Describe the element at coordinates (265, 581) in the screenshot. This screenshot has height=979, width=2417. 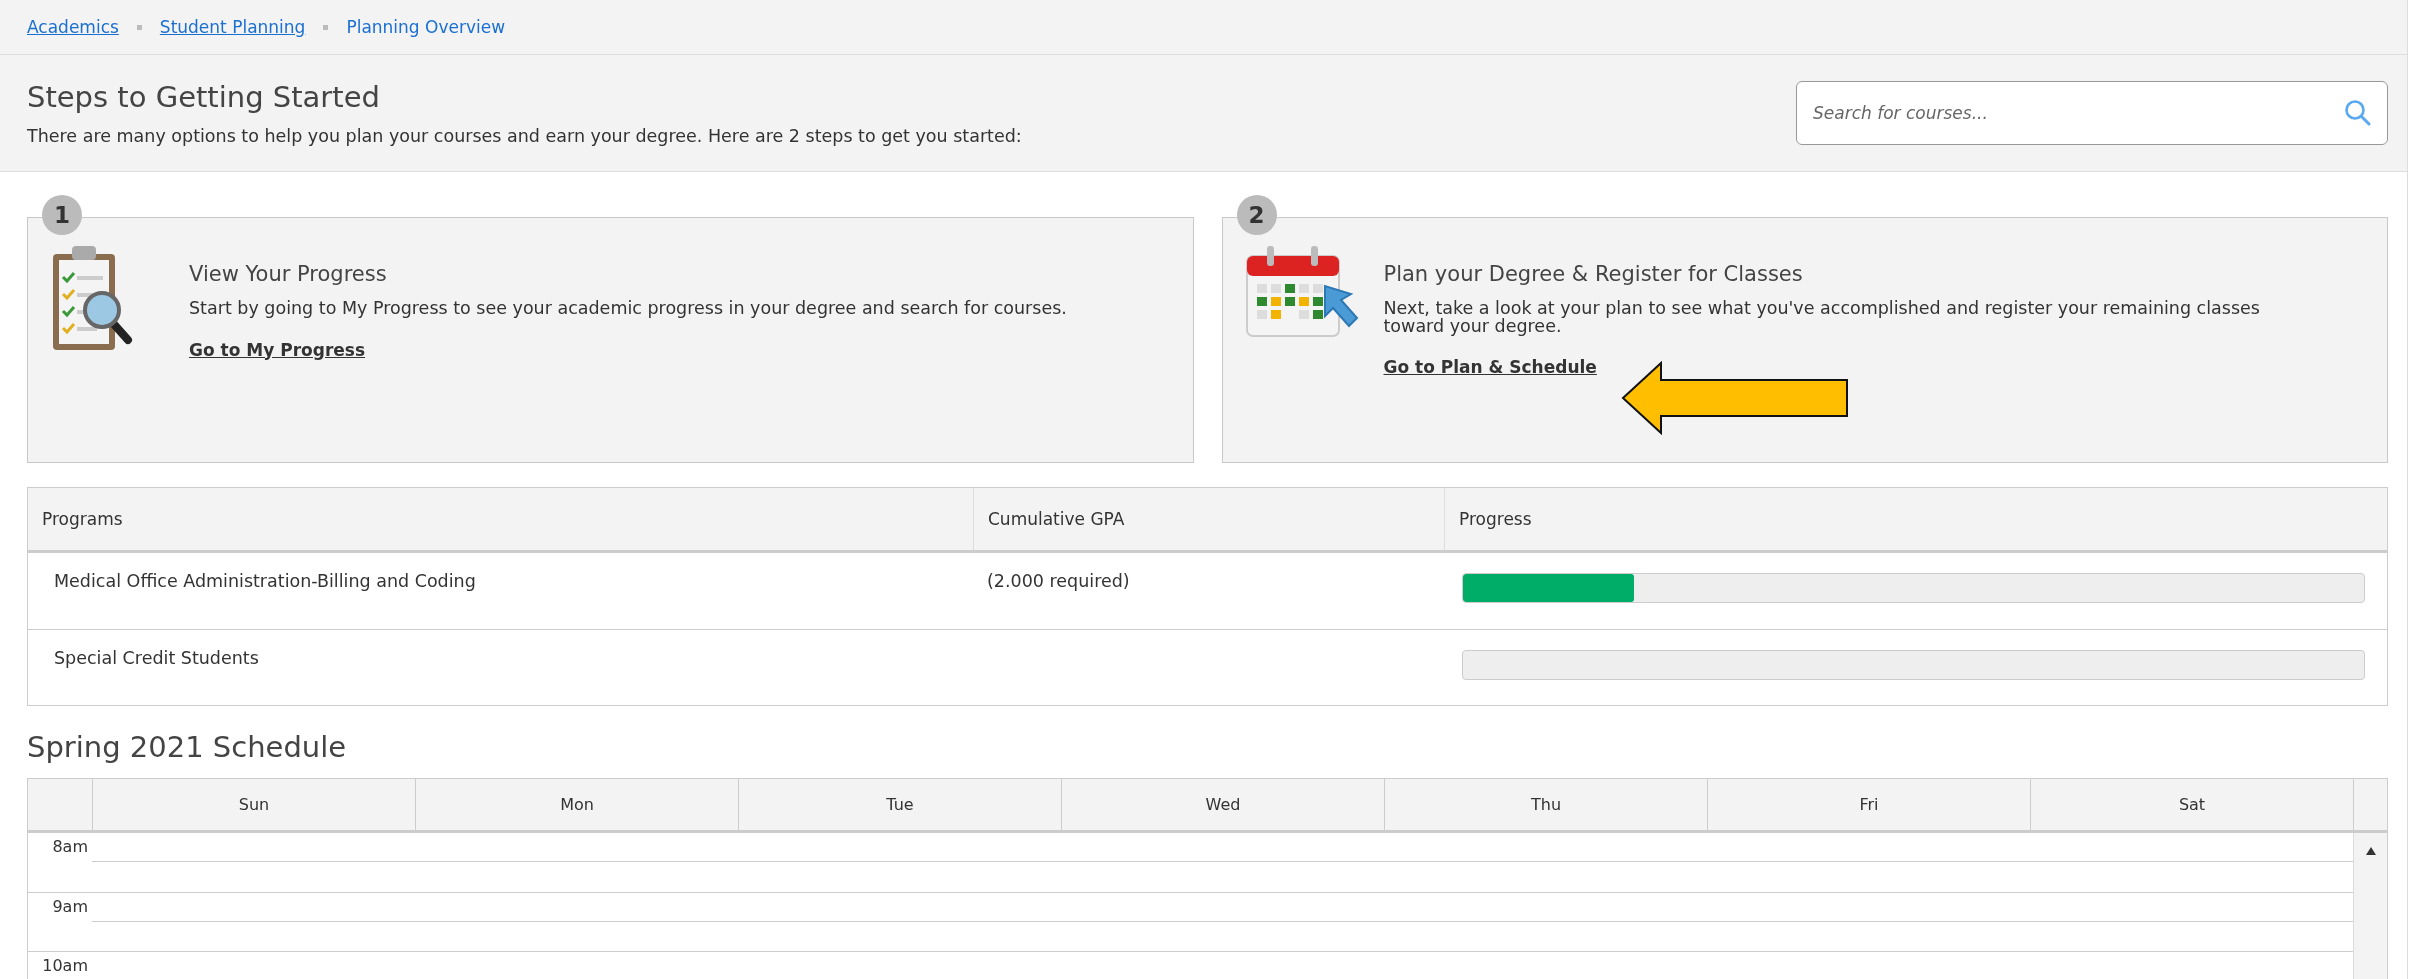
I see `program-name: Medical Office Administration-Billing and Coding` at that location.